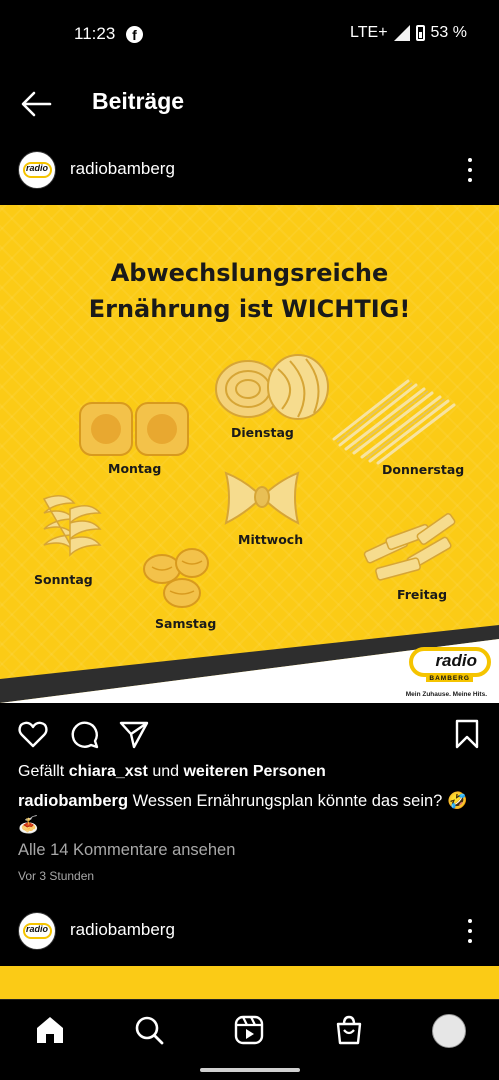 This screenshot has width=499, height=1080. I want to click on status-time: 11:23, so click(95, 33).